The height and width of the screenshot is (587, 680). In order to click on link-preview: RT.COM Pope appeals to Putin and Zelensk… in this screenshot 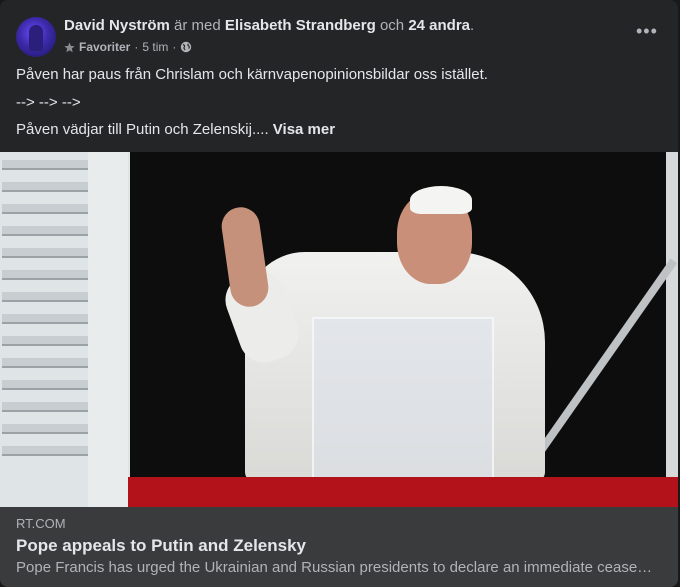, I will do `click(339, 547)`.